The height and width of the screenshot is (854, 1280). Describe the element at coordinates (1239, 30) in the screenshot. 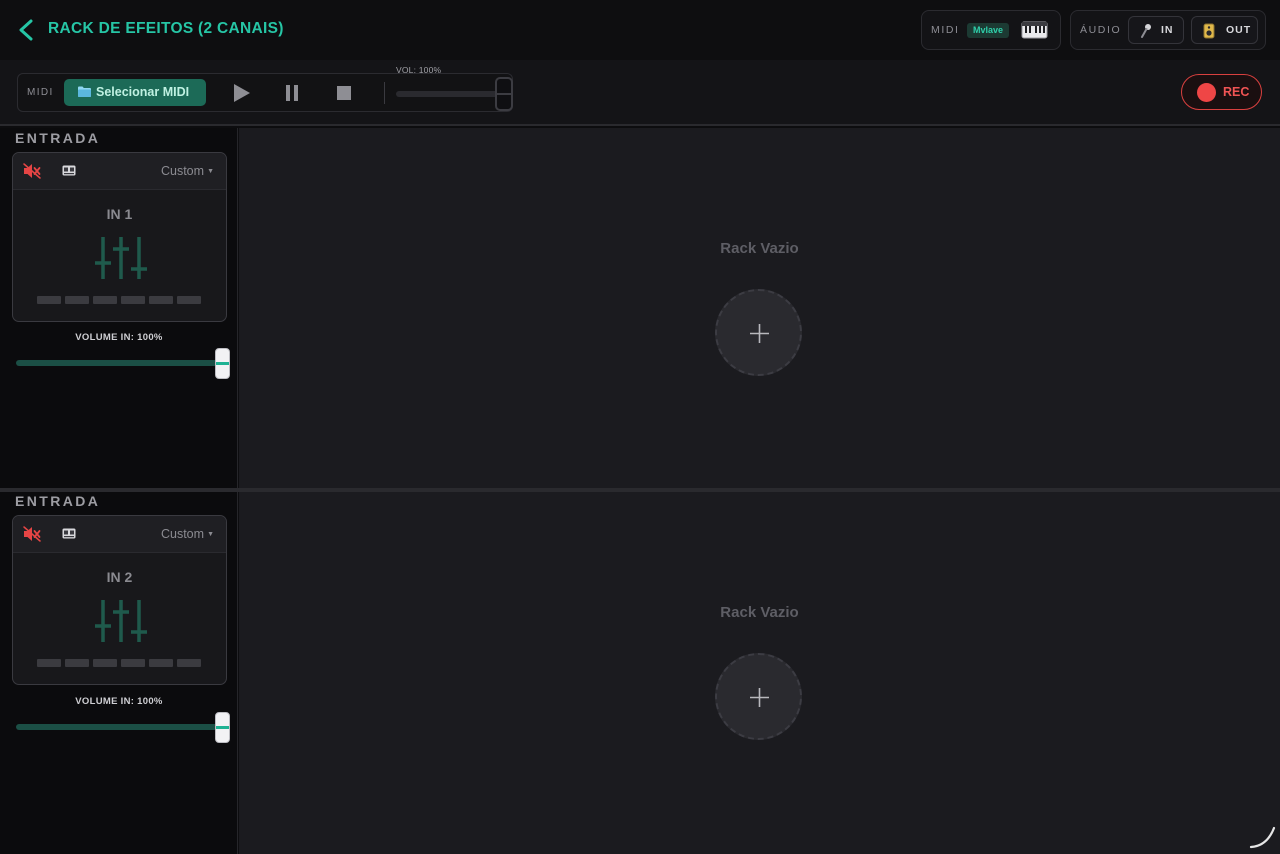

I see `audio-out-label: OUT` at that location.